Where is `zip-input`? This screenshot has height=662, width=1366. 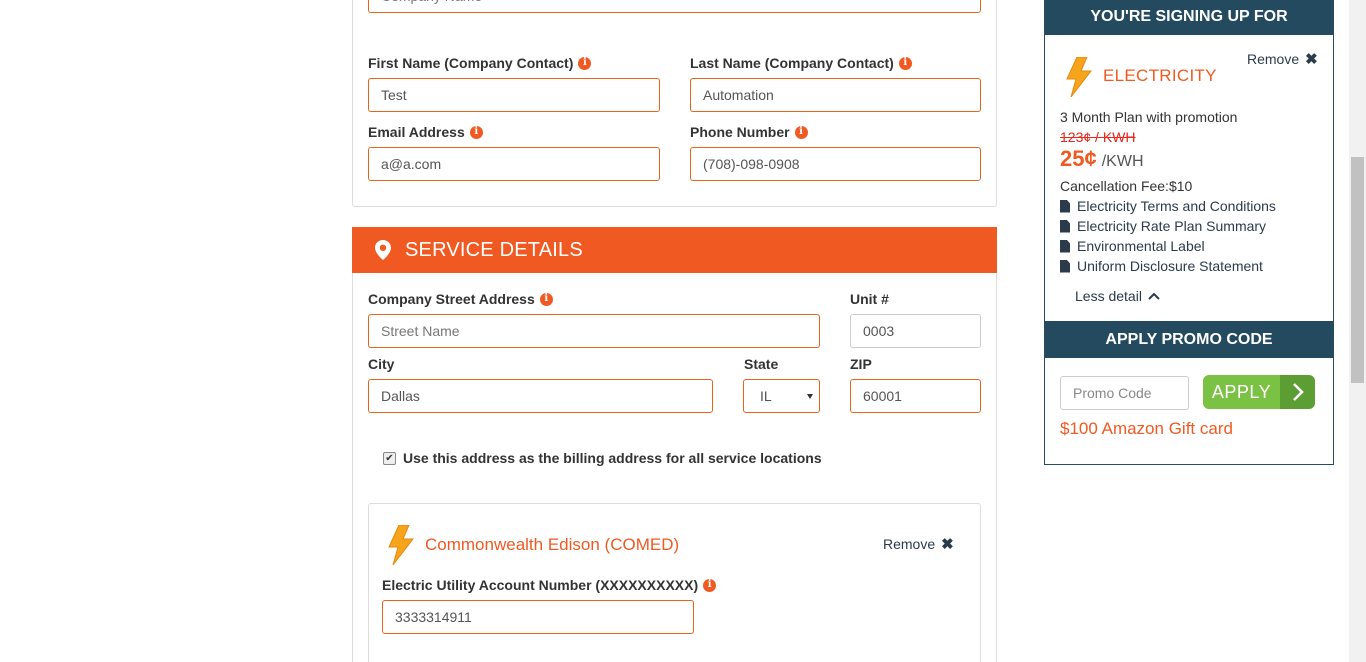 zip-input is located at coordinates (915, 396).